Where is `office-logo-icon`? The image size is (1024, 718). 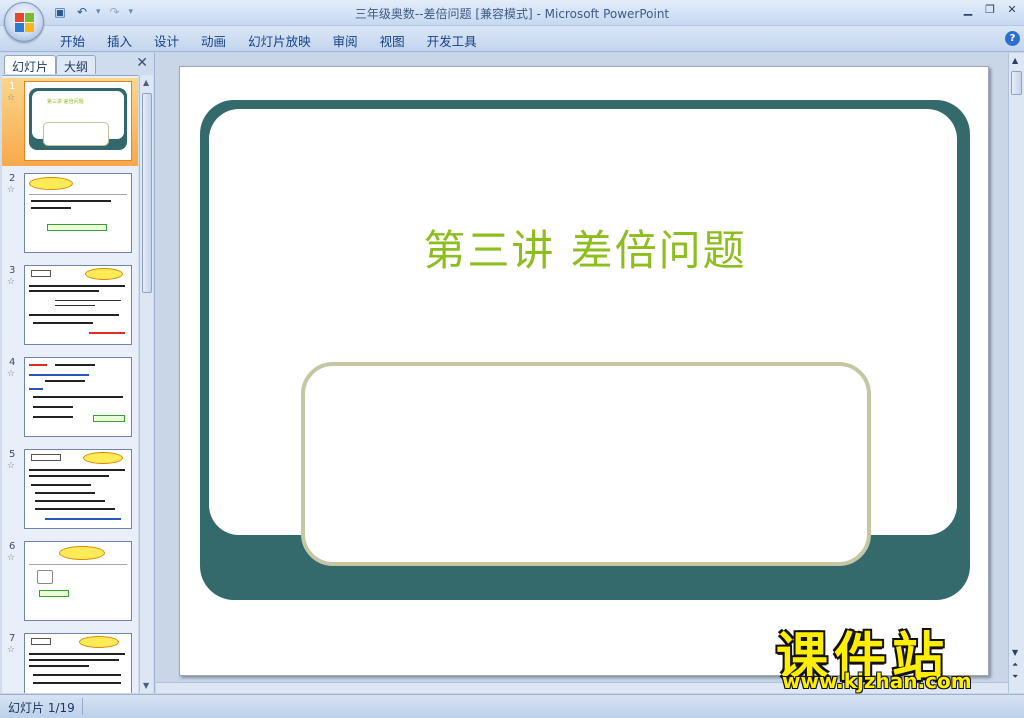 office-logo-icon is located at coordinates (25, 23).